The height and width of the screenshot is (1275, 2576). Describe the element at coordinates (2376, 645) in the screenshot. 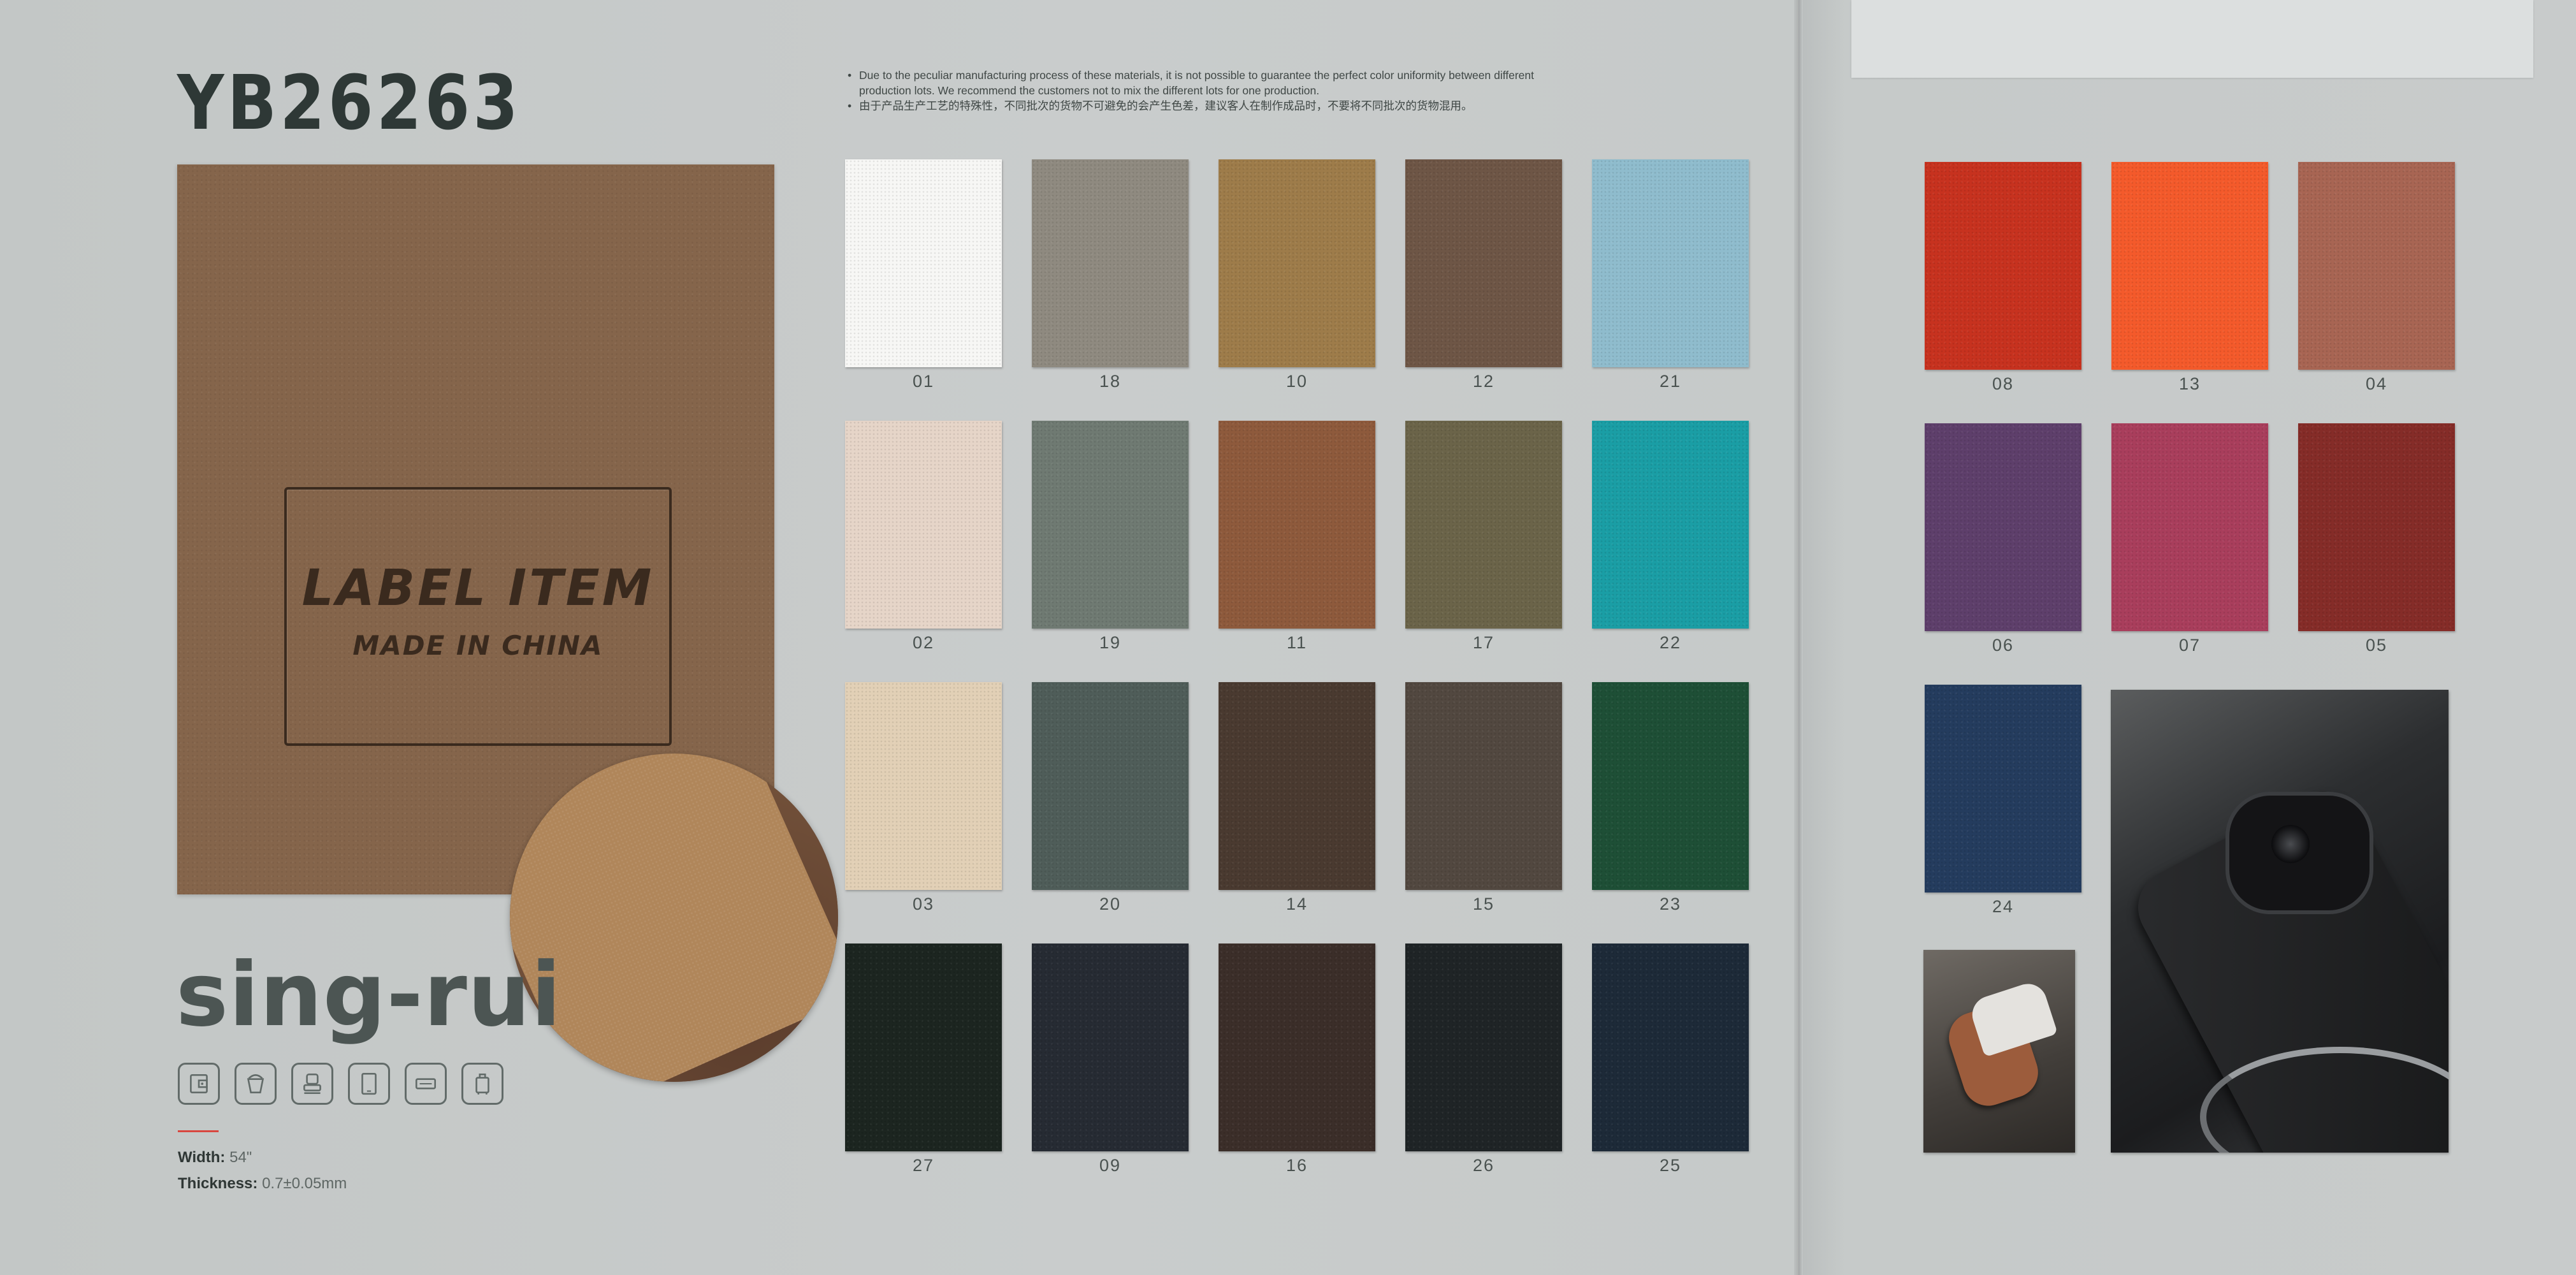

I see `swatch-number: 05` at that location.